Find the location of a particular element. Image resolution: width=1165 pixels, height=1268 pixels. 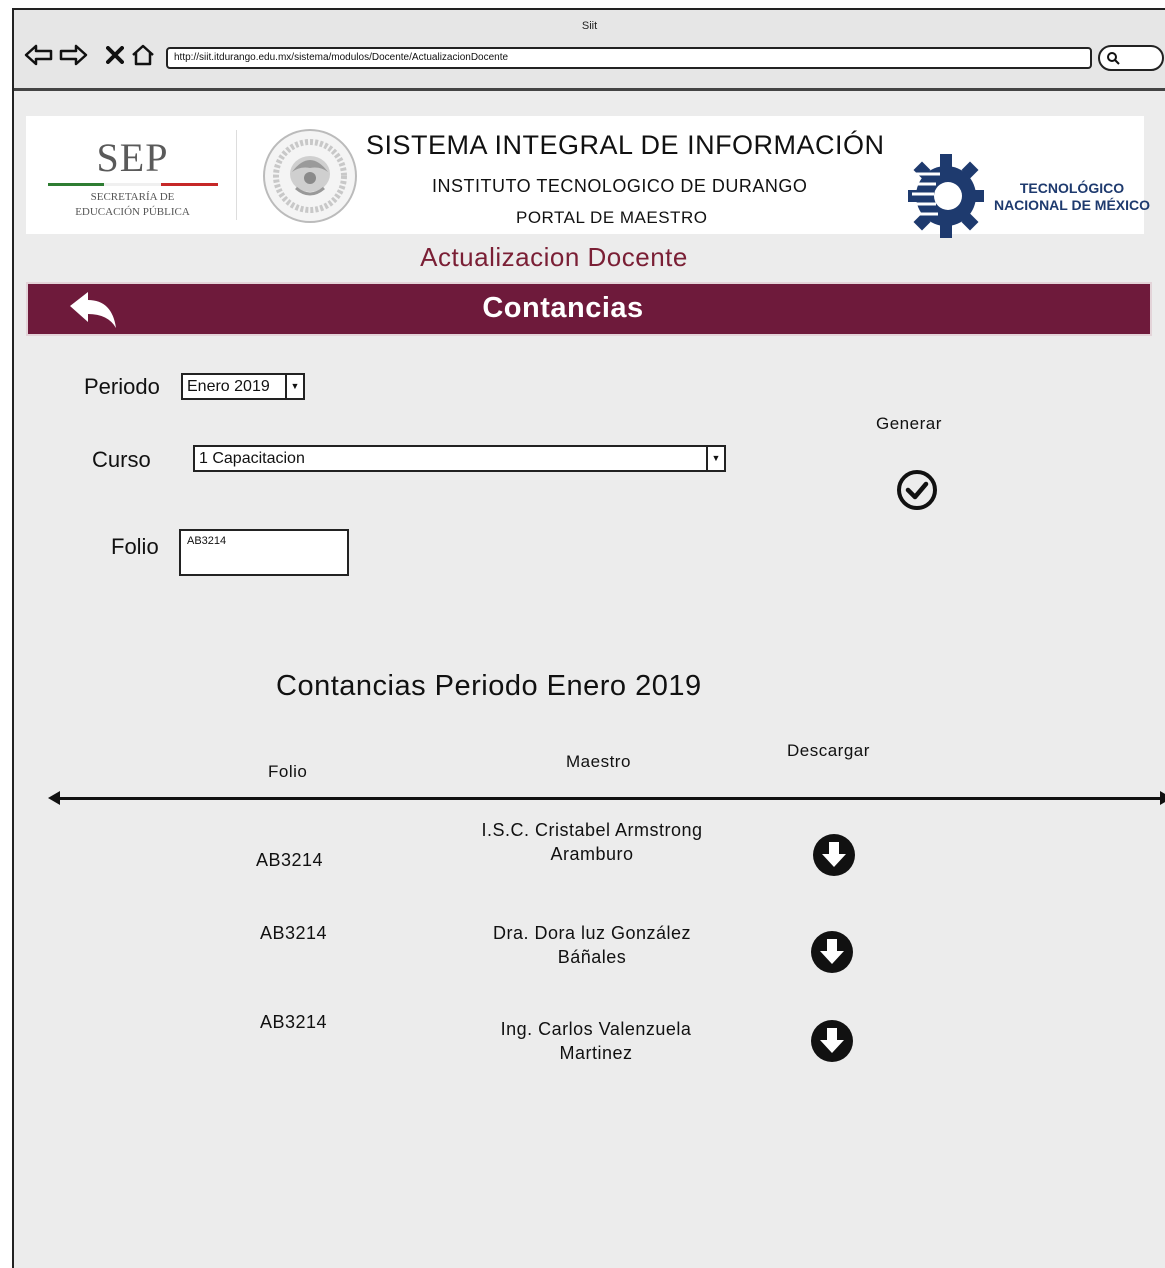

sep-subtitle-line1: SECRETARÍA DE is located at coordinates (132, 197).